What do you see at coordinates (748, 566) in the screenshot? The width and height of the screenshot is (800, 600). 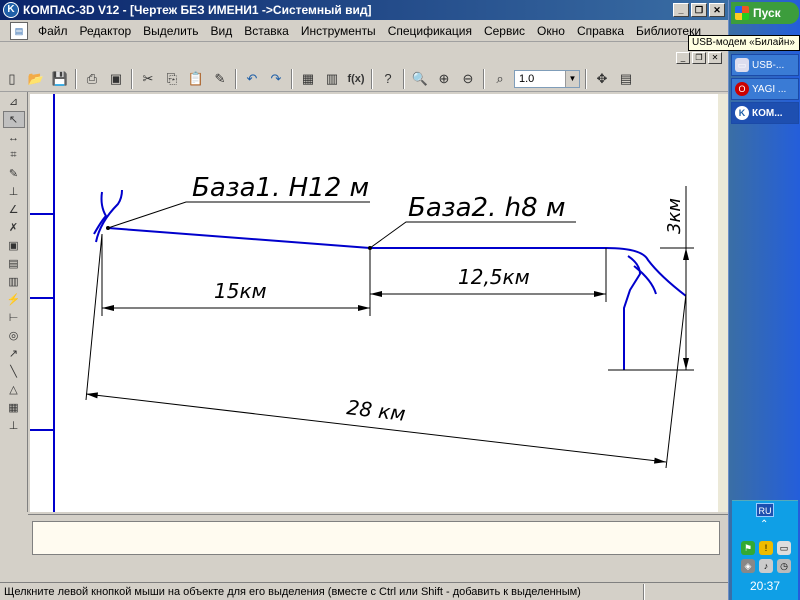 I see `shield-icon: ◈` at bounding box center [748, 566].